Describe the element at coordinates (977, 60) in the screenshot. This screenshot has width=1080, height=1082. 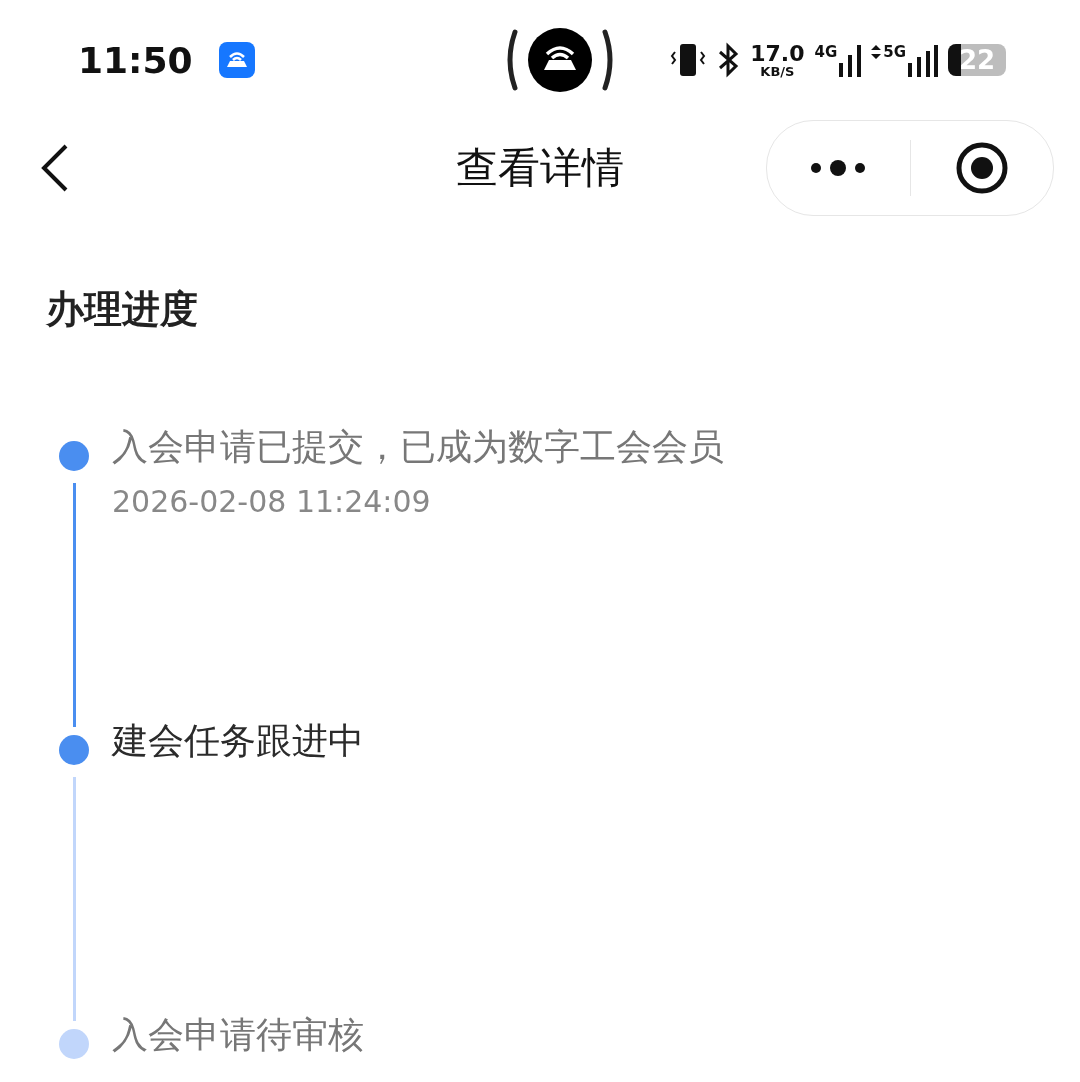
I see `battery-level: 22` at that location.